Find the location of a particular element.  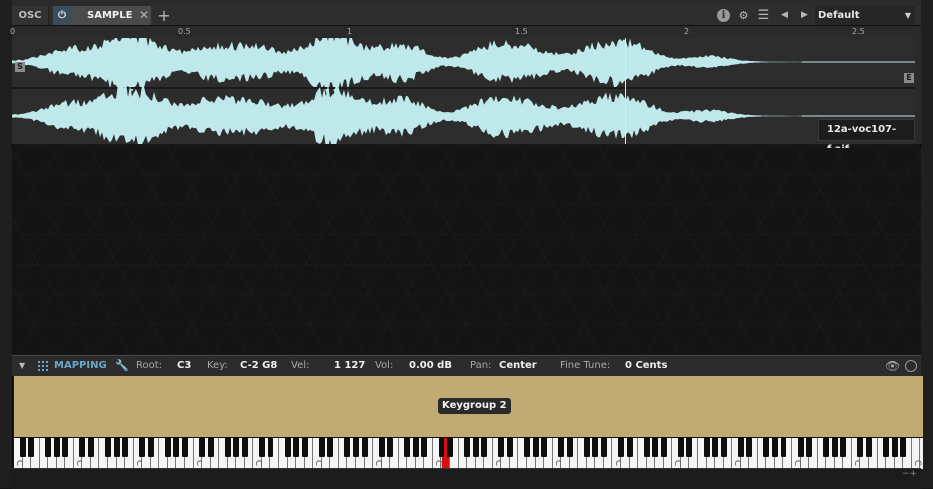

end-marker: E is located at coordinates (909, 78).